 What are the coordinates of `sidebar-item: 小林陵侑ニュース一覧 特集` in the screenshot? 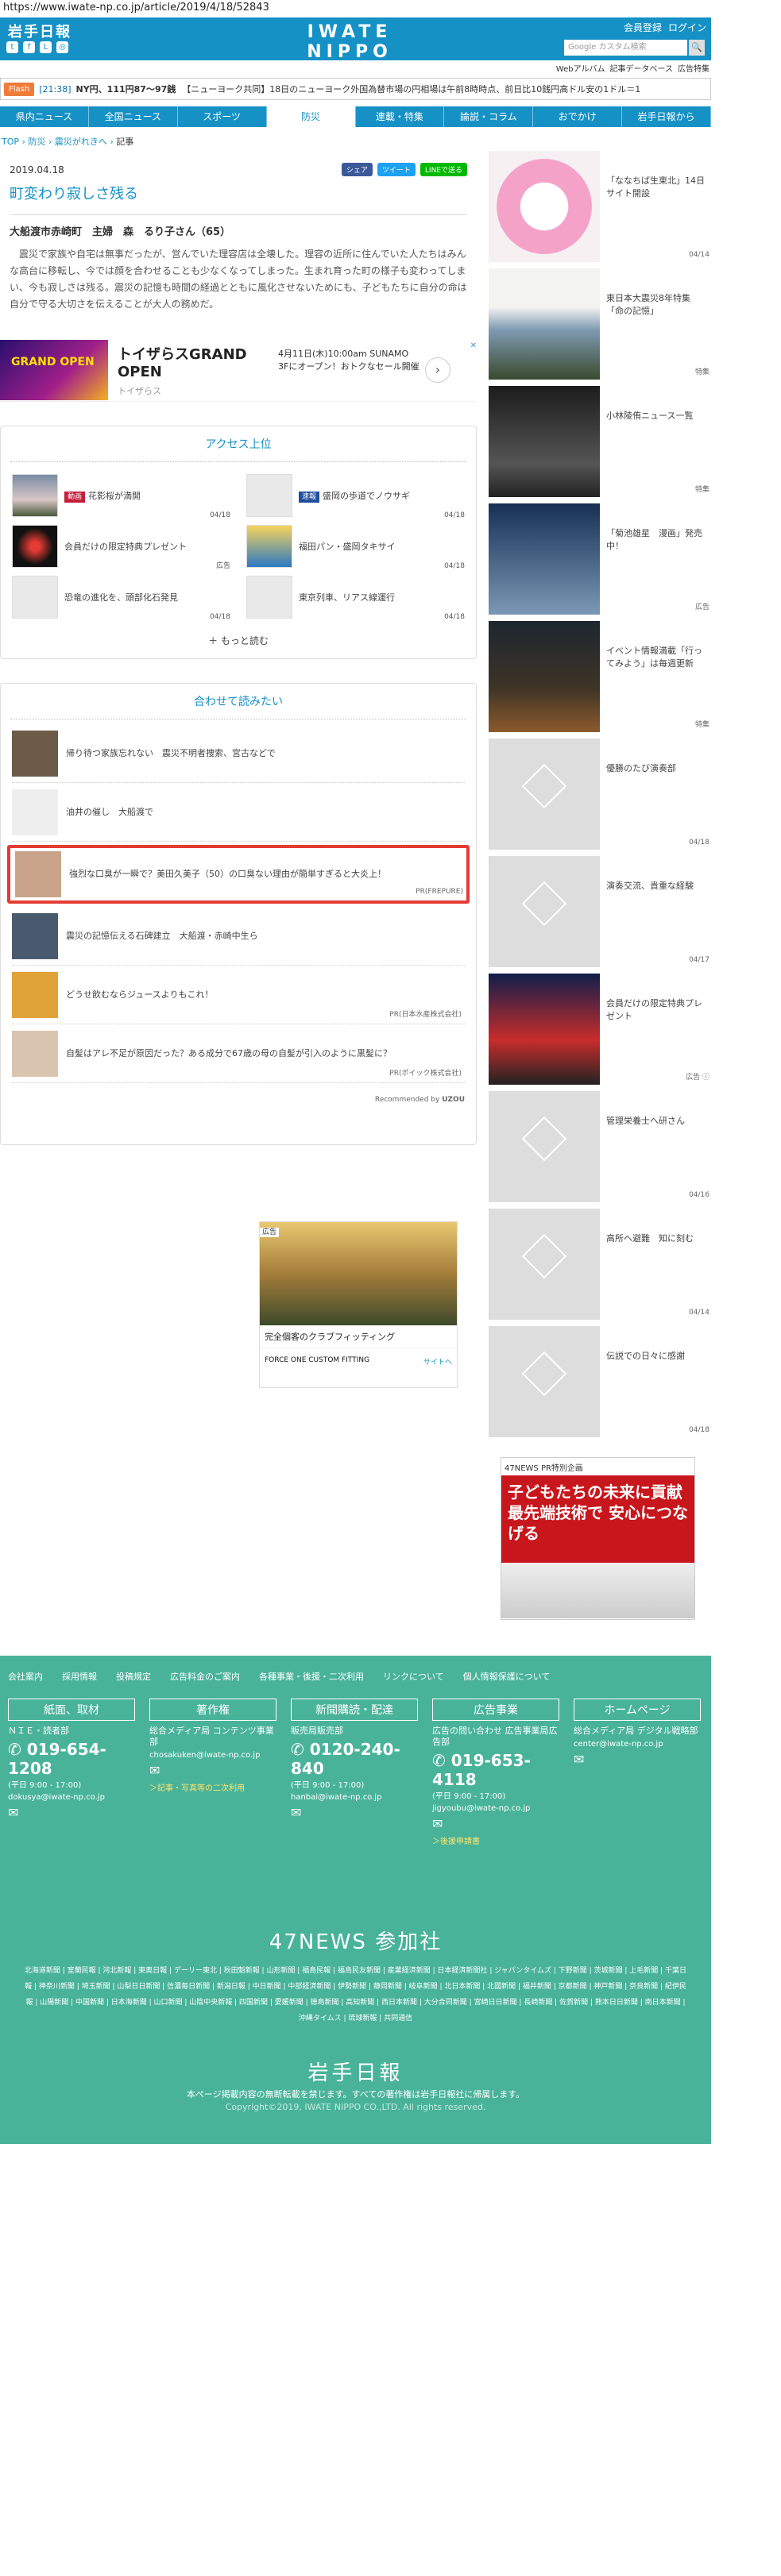 It's located at (600, 441).